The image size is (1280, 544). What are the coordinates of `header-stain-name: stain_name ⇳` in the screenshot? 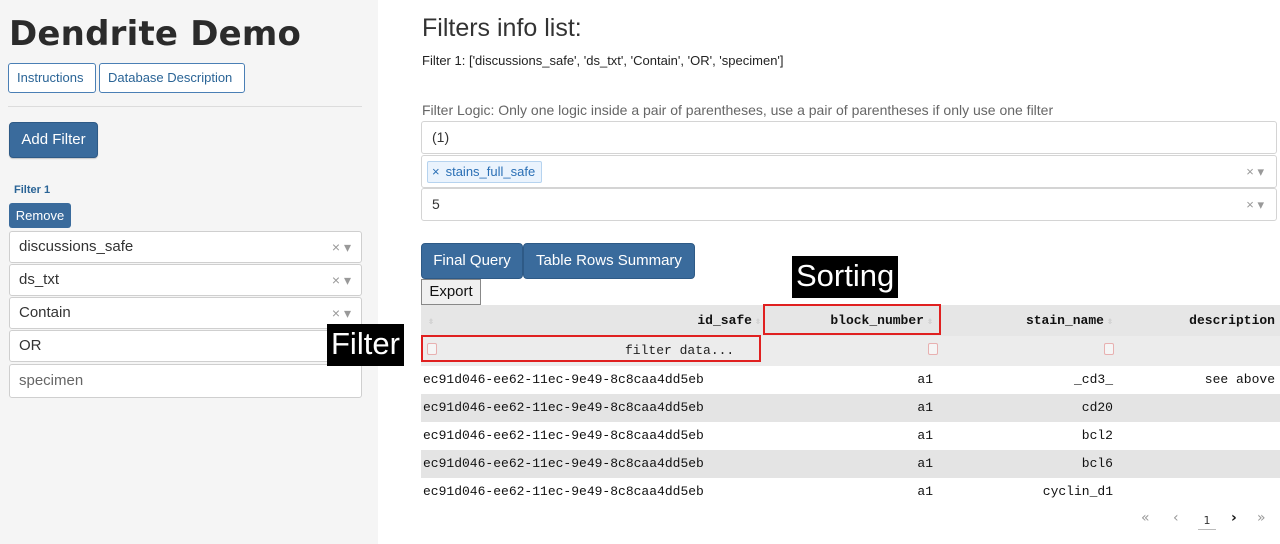 It's located at (1027, 320).